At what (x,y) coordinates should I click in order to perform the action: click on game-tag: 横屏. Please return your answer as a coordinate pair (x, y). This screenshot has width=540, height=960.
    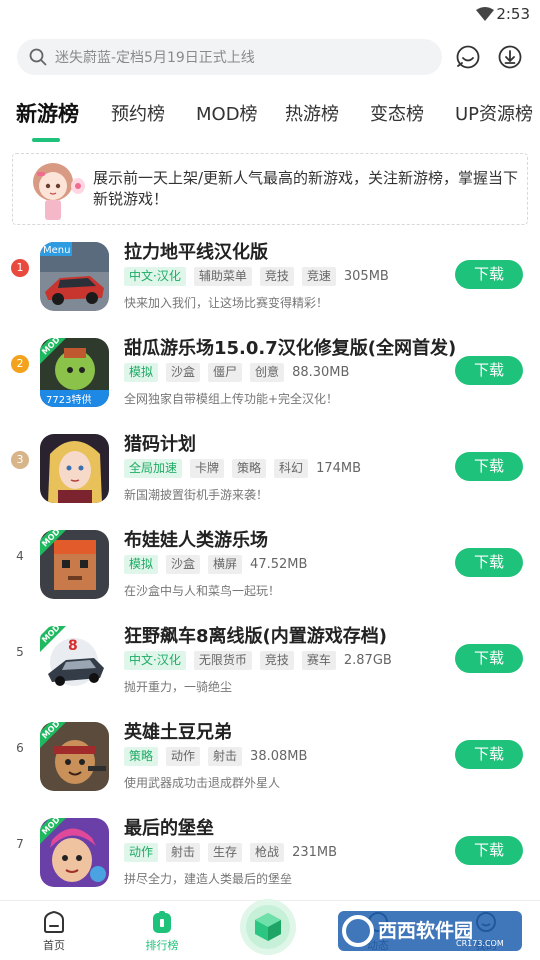
    Looking at the image, I should click on (225, 564).